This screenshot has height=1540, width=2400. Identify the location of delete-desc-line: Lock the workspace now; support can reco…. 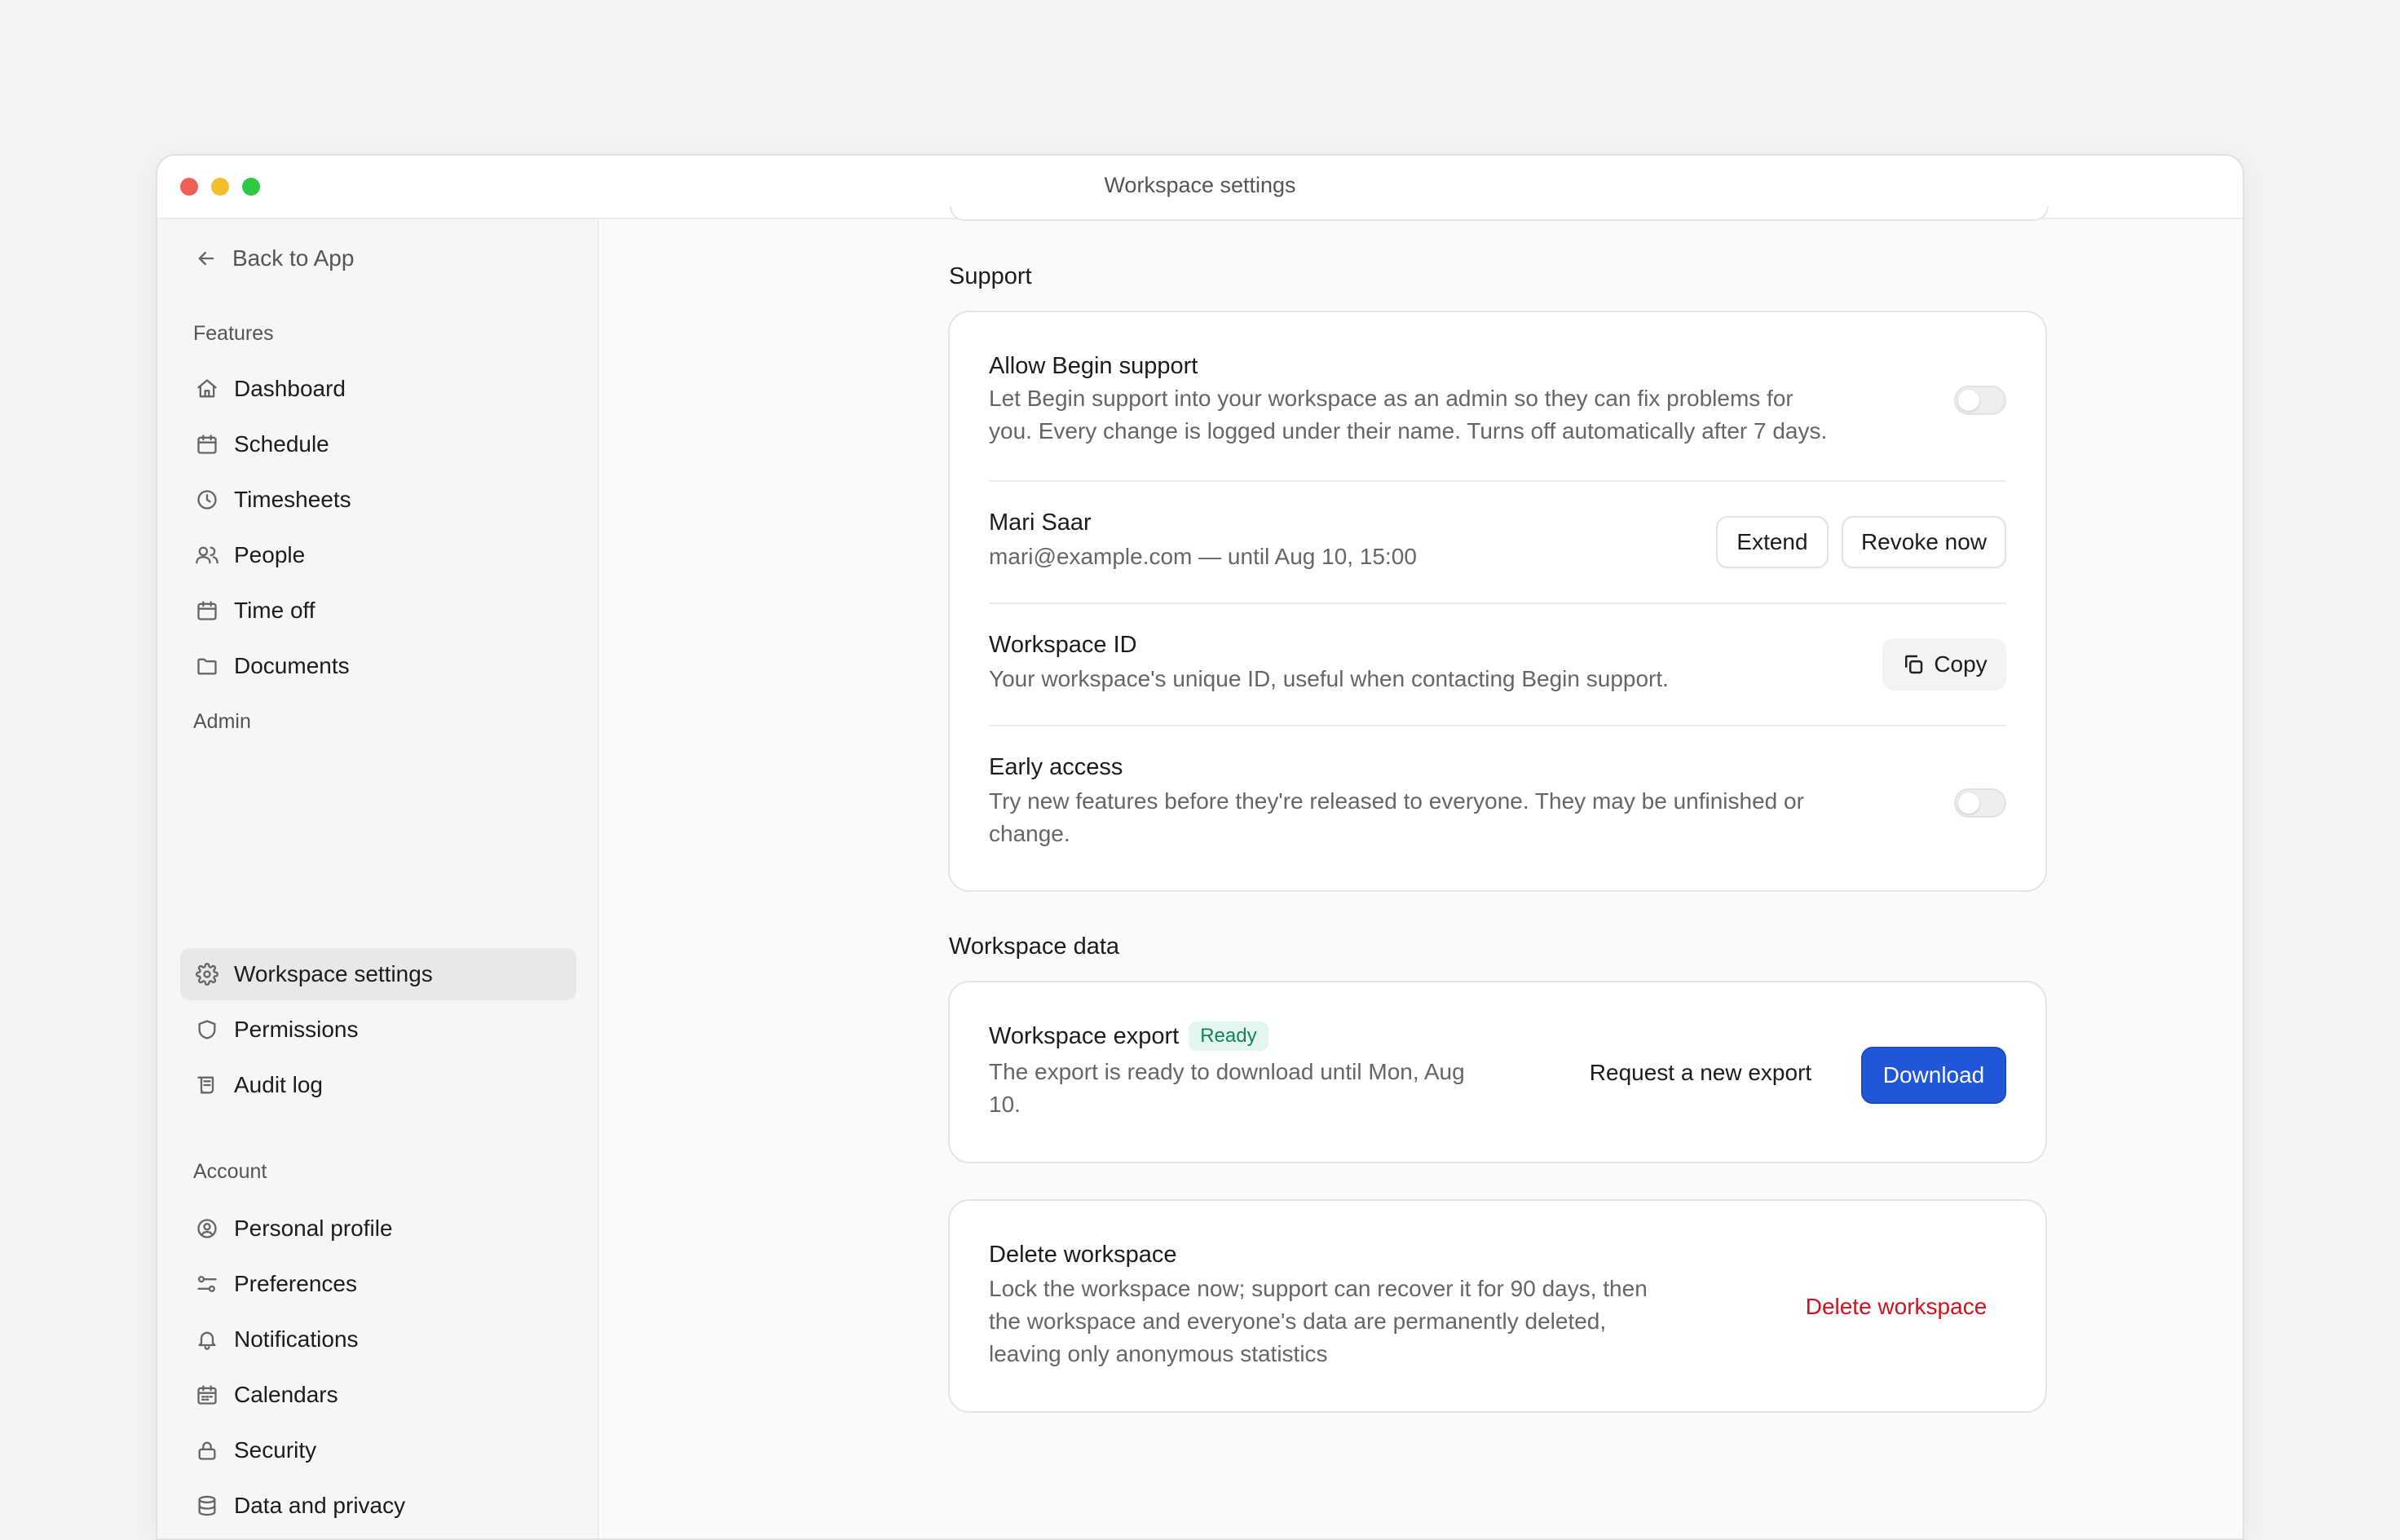
(1318, 1289).